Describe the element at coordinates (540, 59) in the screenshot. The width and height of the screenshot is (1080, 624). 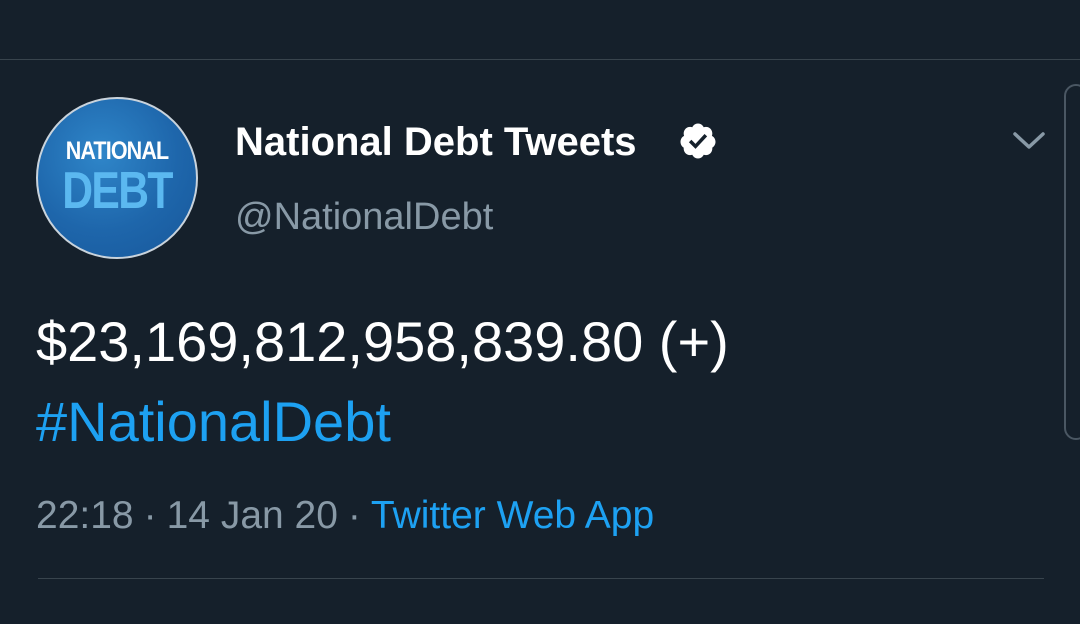
I see `top-divider` at that location.